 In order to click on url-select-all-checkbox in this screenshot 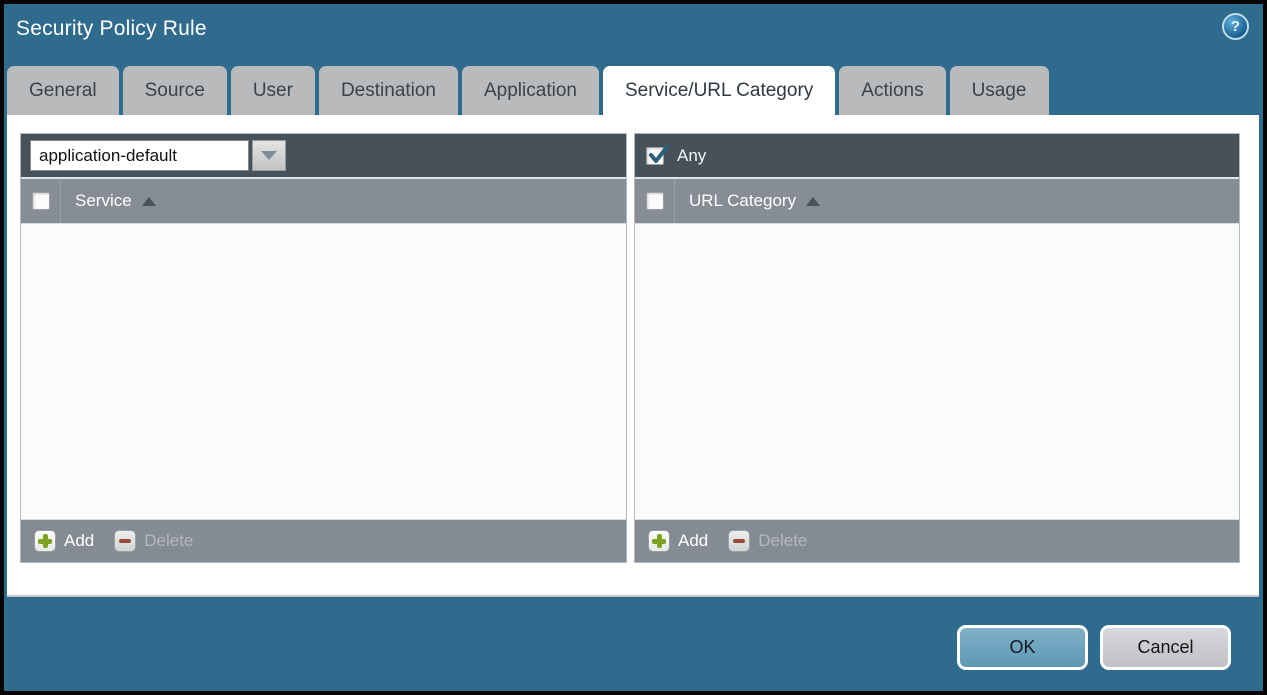, I will do `click(654, 201)`.